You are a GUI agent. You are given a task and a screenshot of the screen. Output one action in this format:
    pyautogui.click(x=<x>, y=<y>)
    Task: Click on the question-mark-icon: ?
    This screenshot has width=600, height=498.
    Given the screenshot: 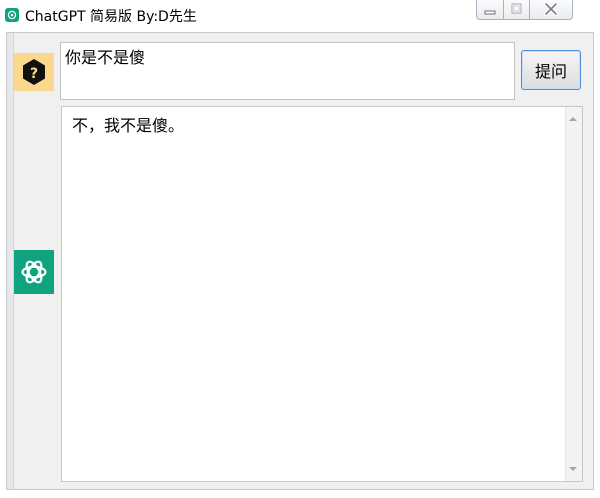 What is the action you would take?
    pyautogui.click(x=34, y=72)
    